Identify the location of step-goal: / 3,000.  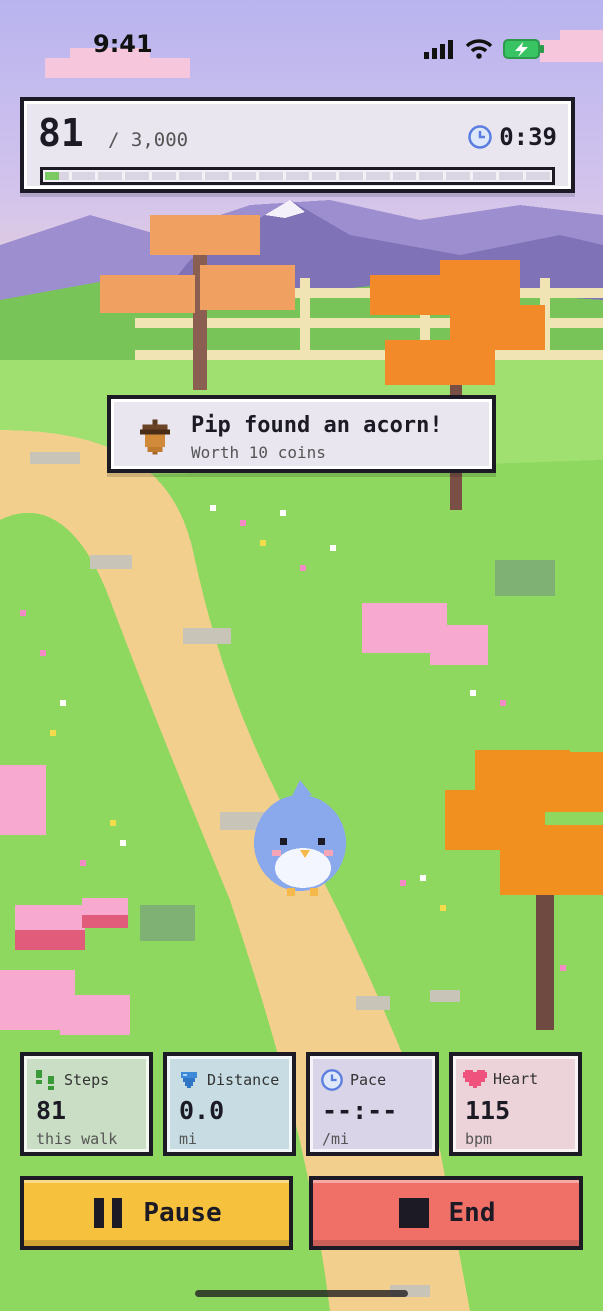
(148, 140).